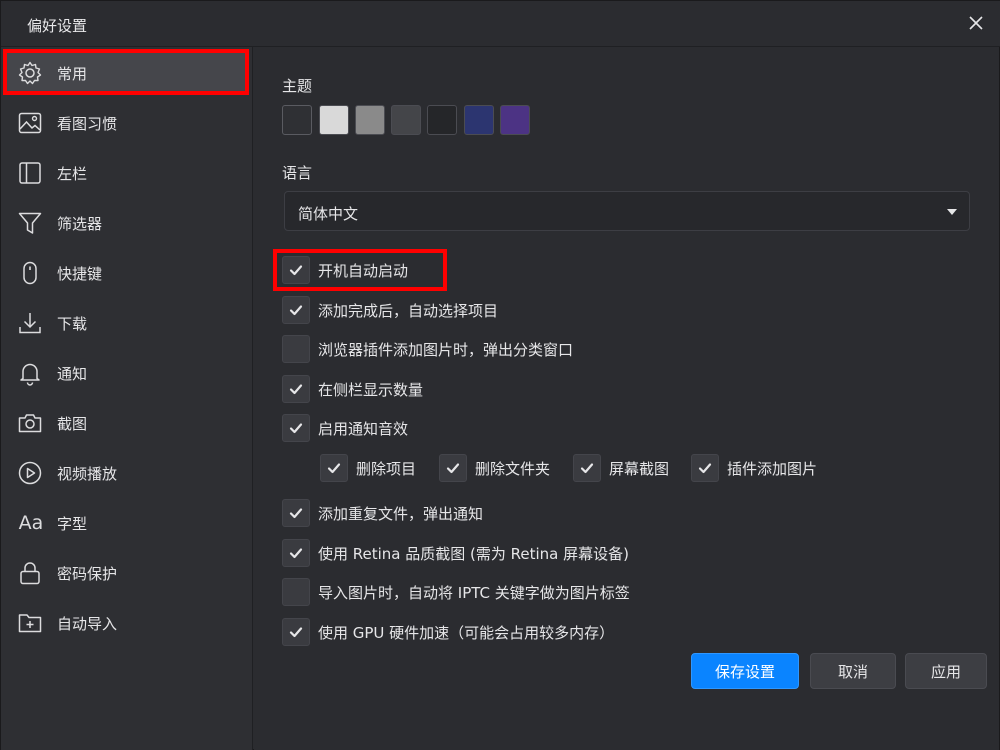 This screenshot has height=750, width=1000. What do you see at coordinates (30, 273) in the screenshot?
I see `mouse-icon` at bounding box center [30, 273].